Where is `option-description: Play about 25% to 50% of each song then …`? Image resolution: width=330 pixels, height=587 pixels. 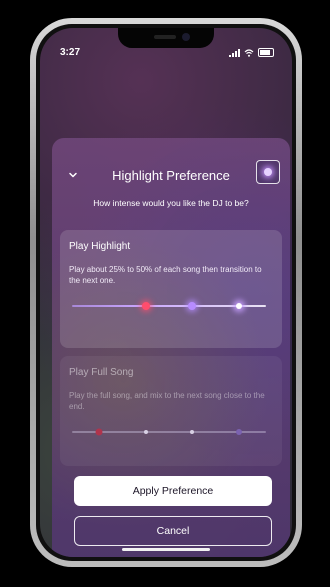
option-description: Play about 25% to 50% of each song then … is located at coordinates (165, 275).